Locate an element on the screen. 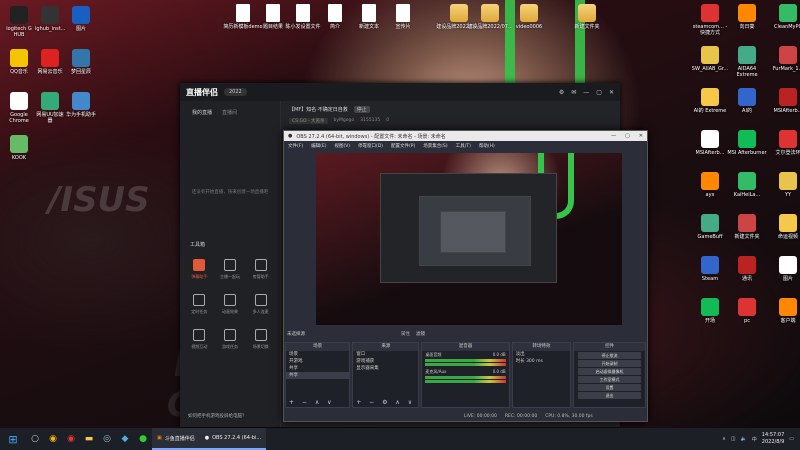 Image resolution: width=800 pixels, height=450 pixels. desktop-icon: 艾尔登法环 is located at coordinates (784, 143).